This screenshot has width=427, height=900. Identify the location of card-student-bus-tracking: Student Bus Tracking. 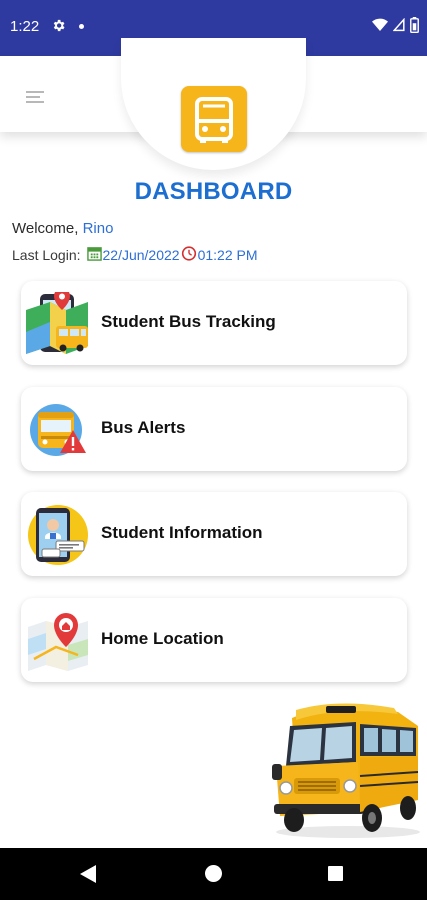
(214, 323).